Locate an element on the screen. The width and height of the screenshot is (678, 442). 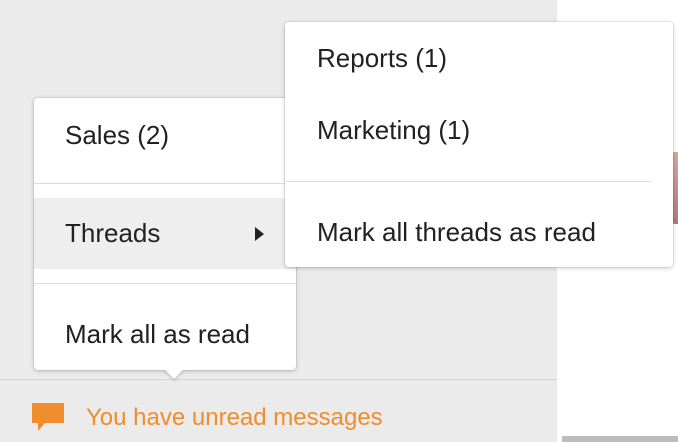
submenu-divider is located at coordinates (468, 181).